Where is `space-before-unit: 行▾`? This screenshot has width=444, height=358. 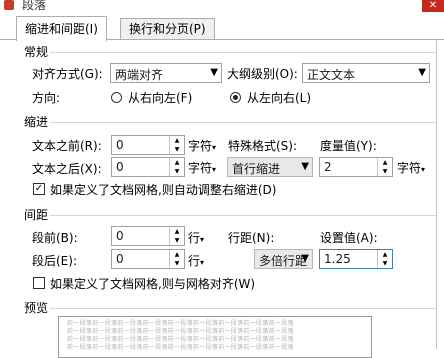
space-before-unit: 行▾ is located at coordinates (196, 237).